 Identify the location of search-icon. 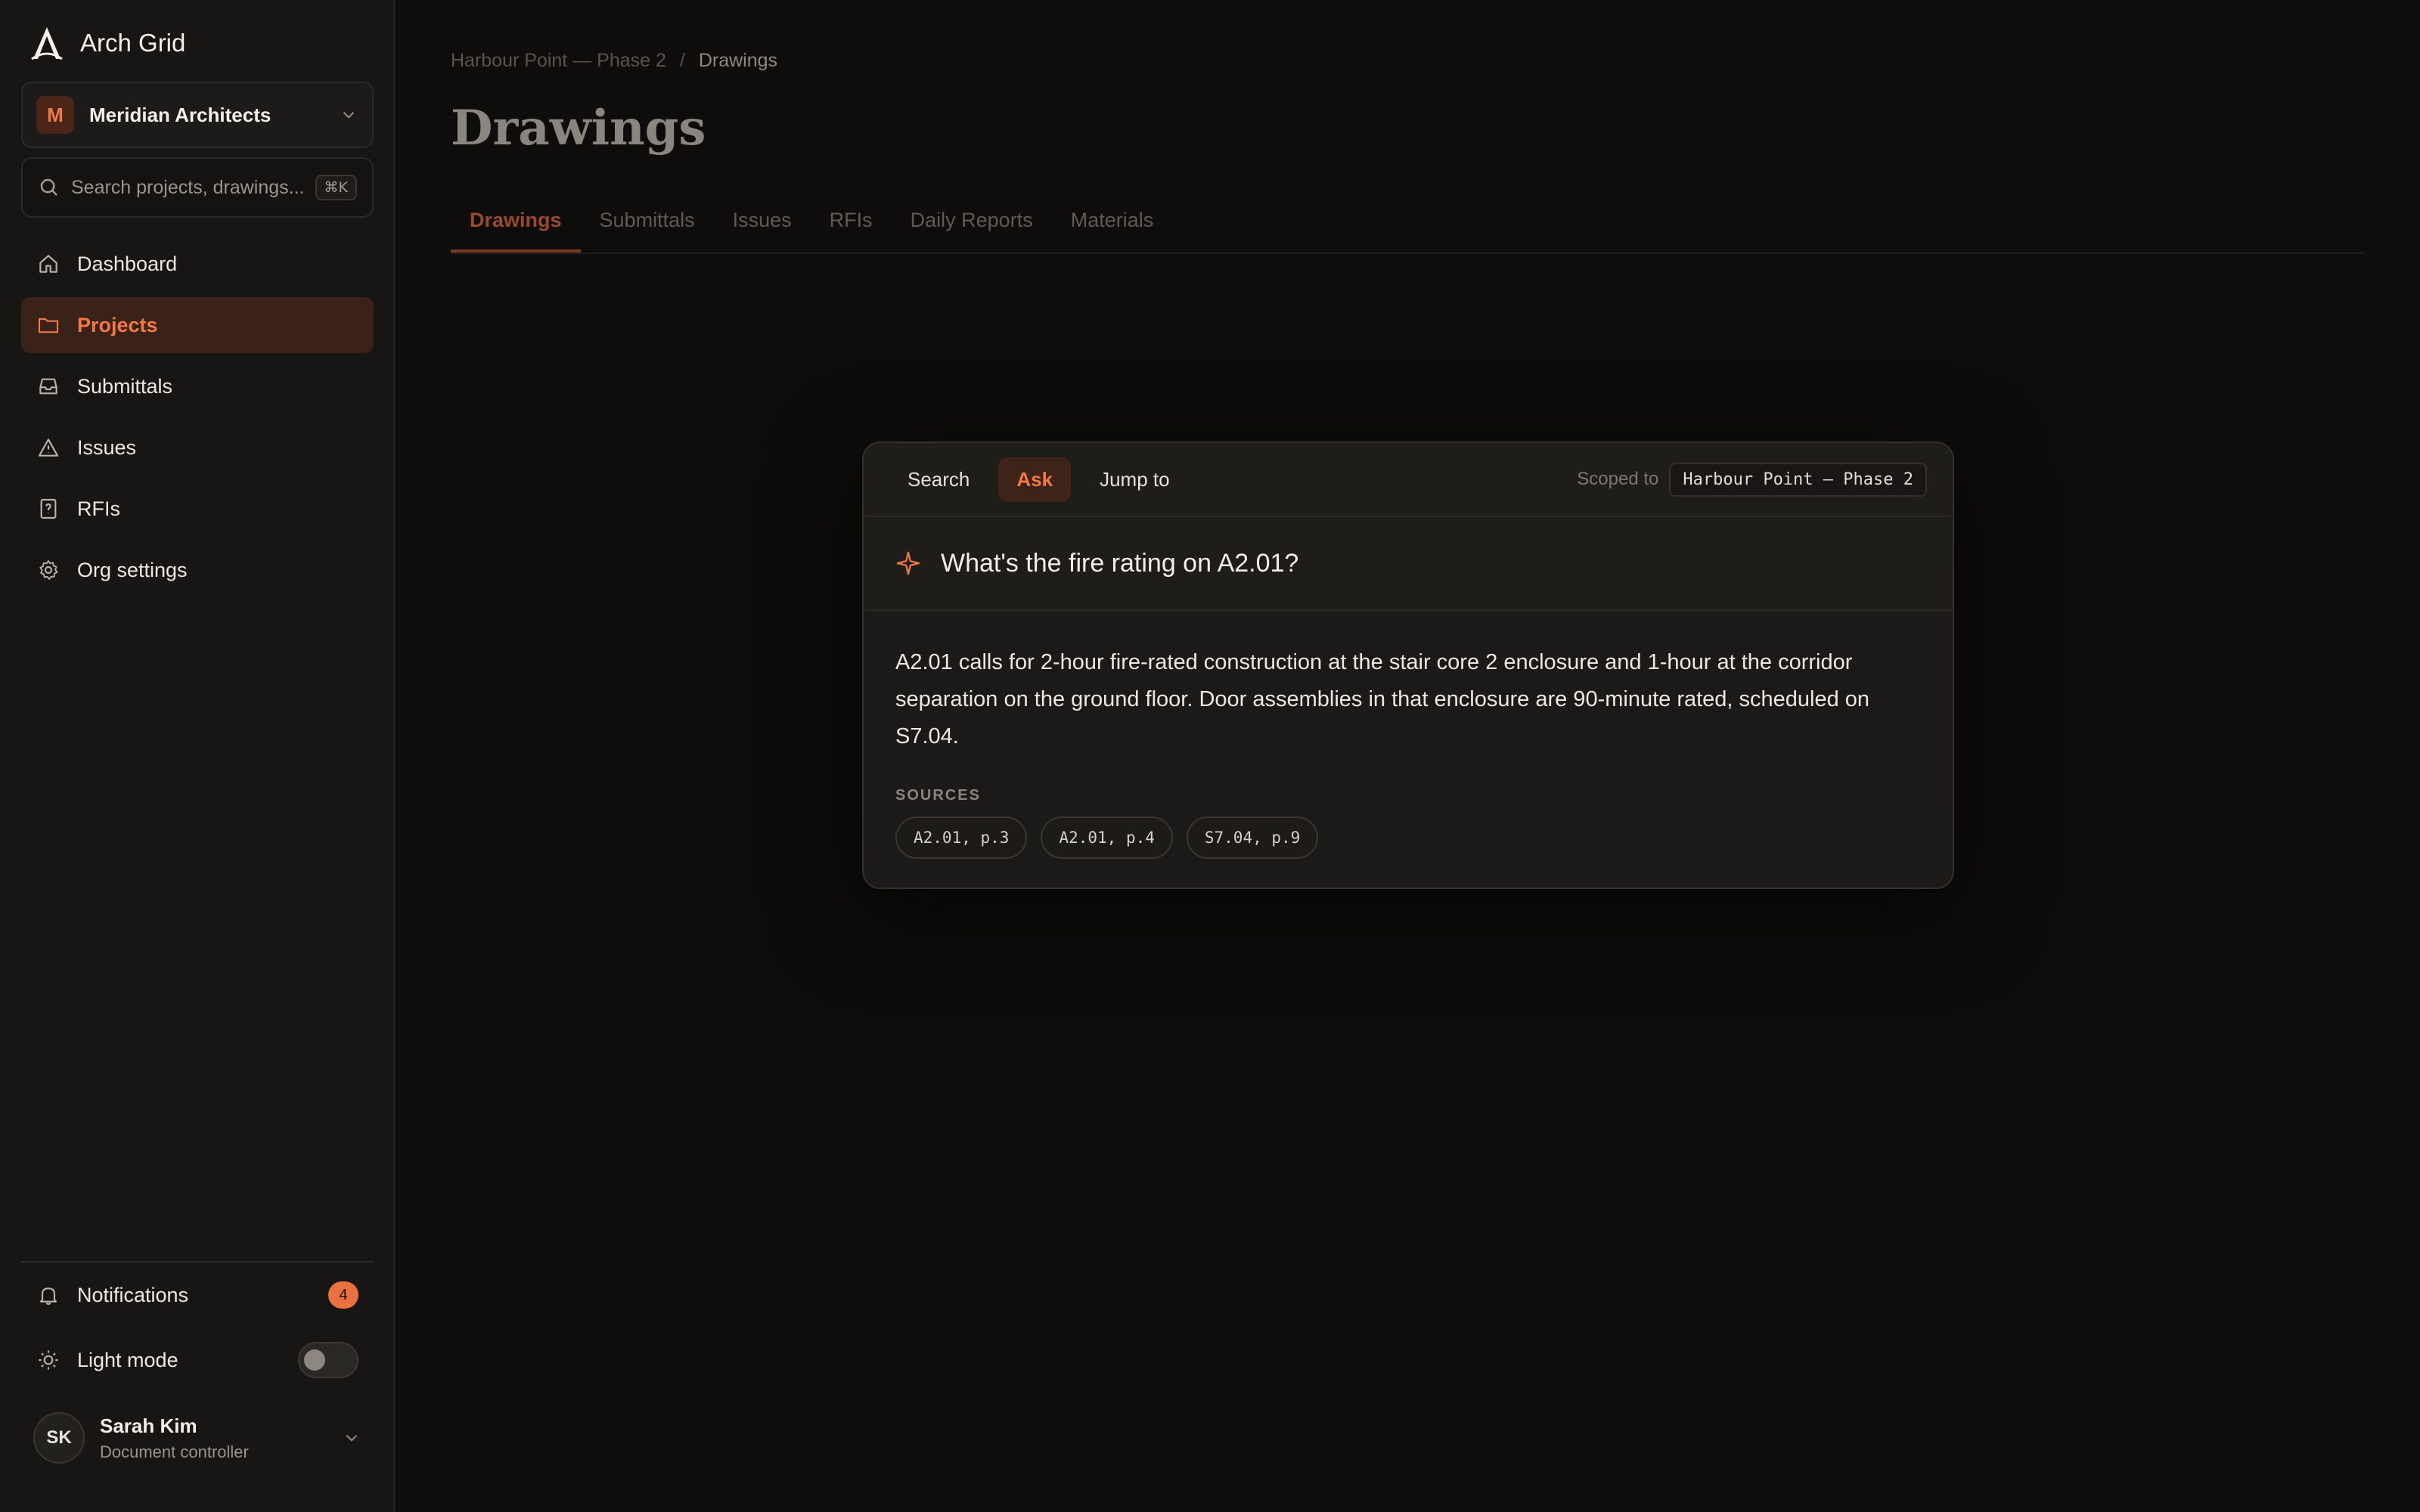
(48, 187).